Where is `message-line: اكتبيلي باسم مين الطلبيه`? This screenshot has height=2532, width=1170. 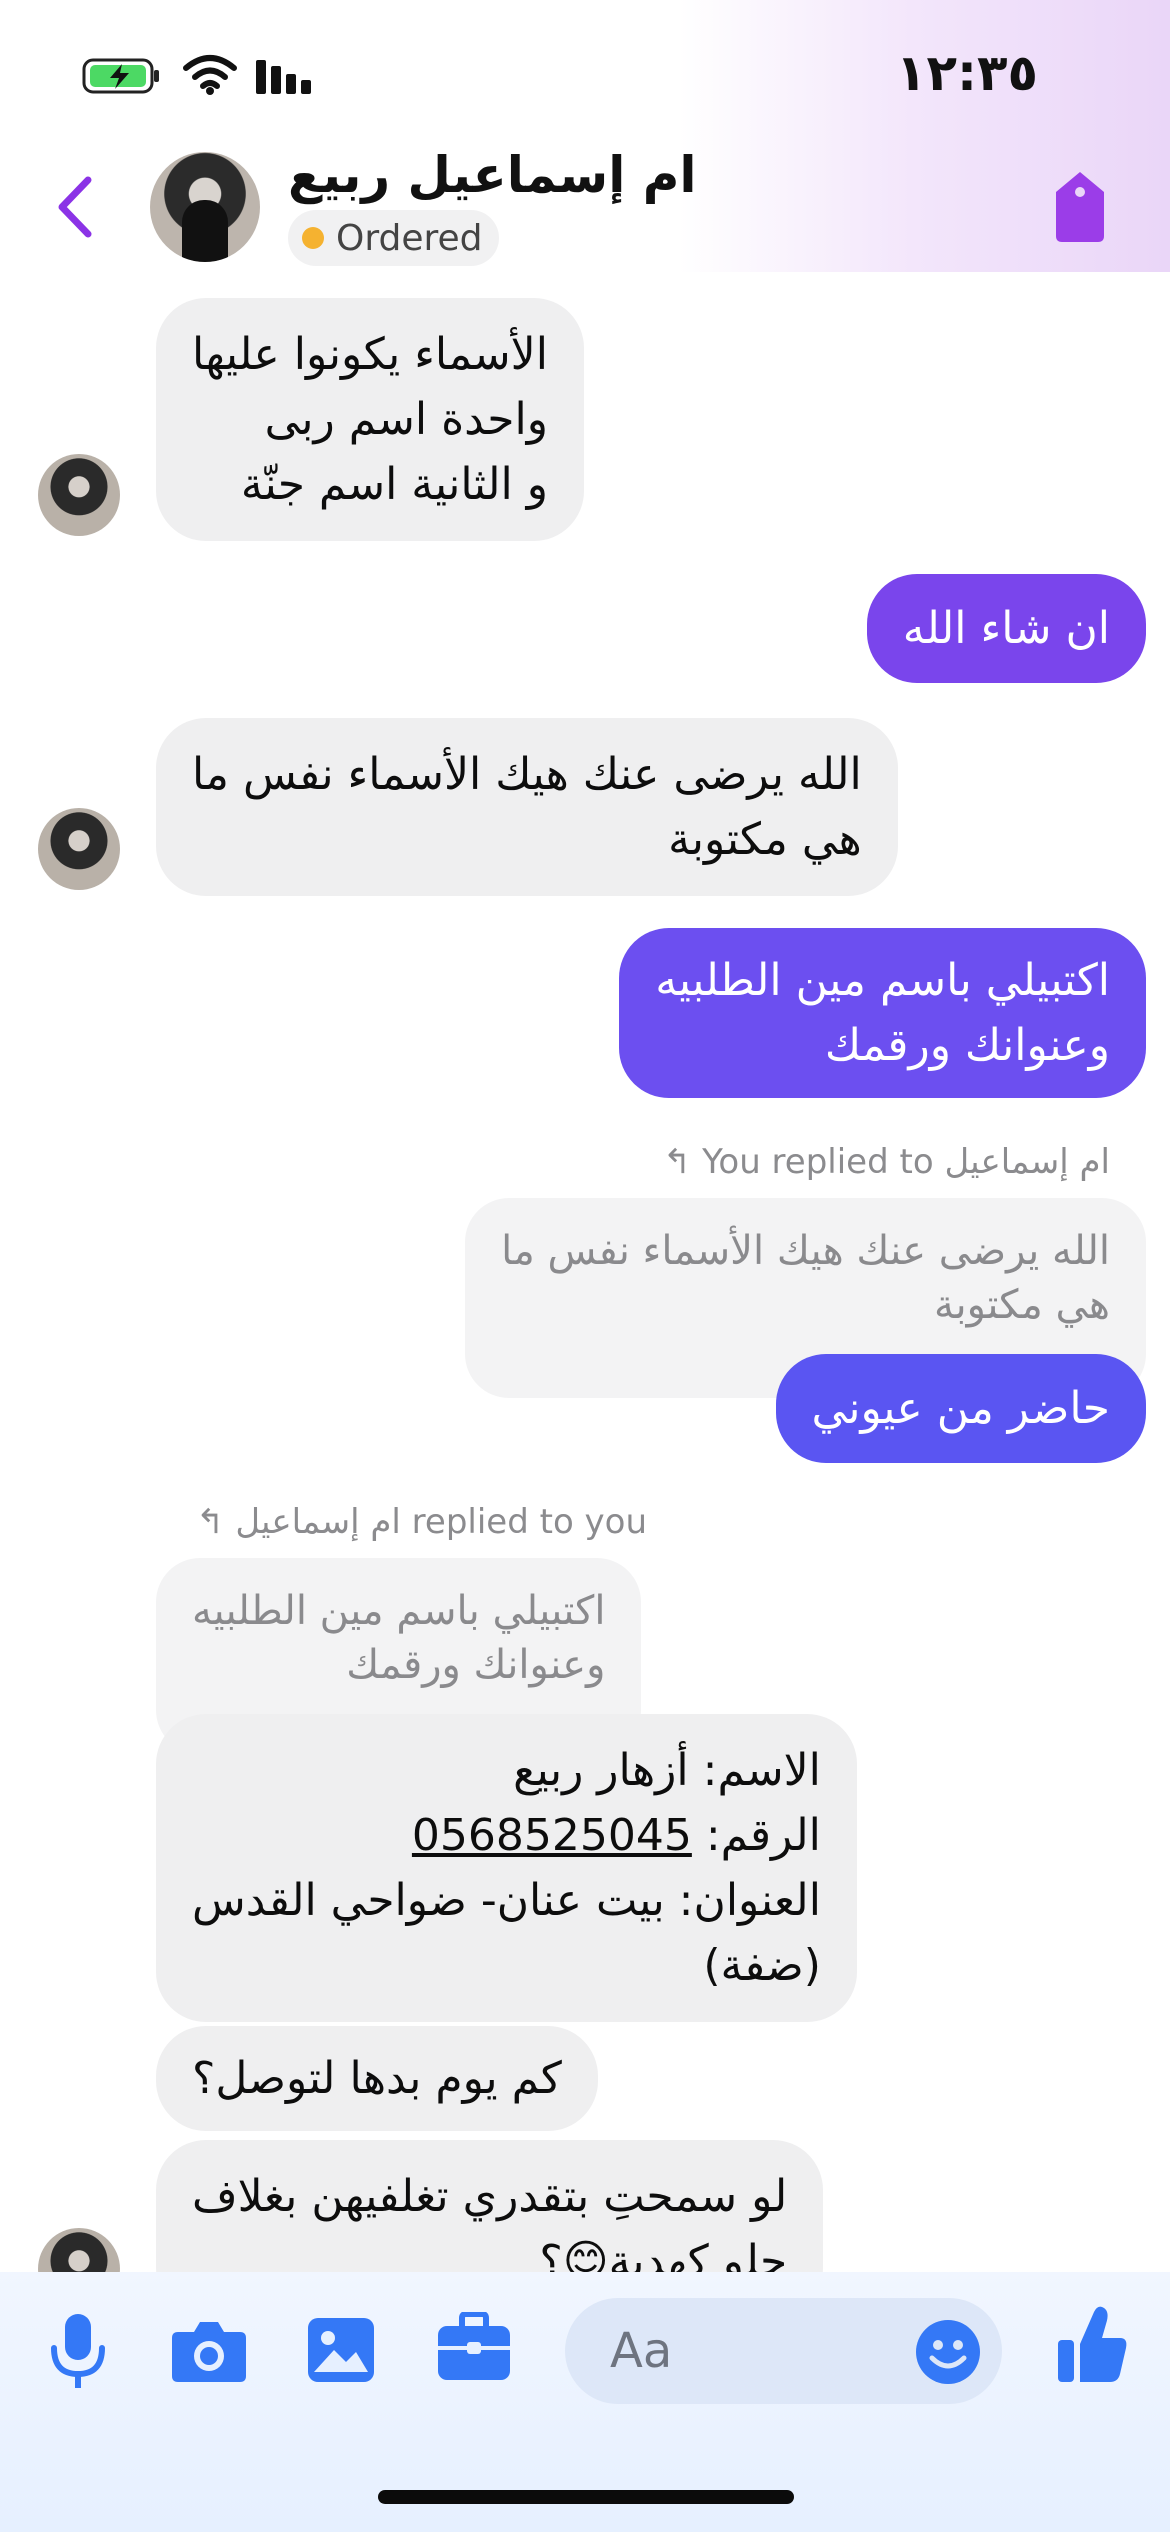
message-line: اكتبيلي باسم مين الطلبيه is located at coordinates (882, 980).